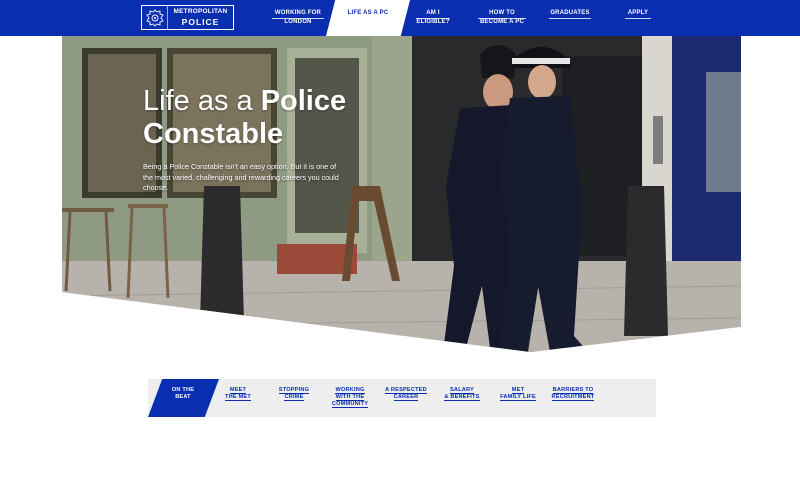  Describe the element at coordinates (518, 398) in the screenshot. I see `tab-family-life-line2: FAMILY LIFE` at that location.